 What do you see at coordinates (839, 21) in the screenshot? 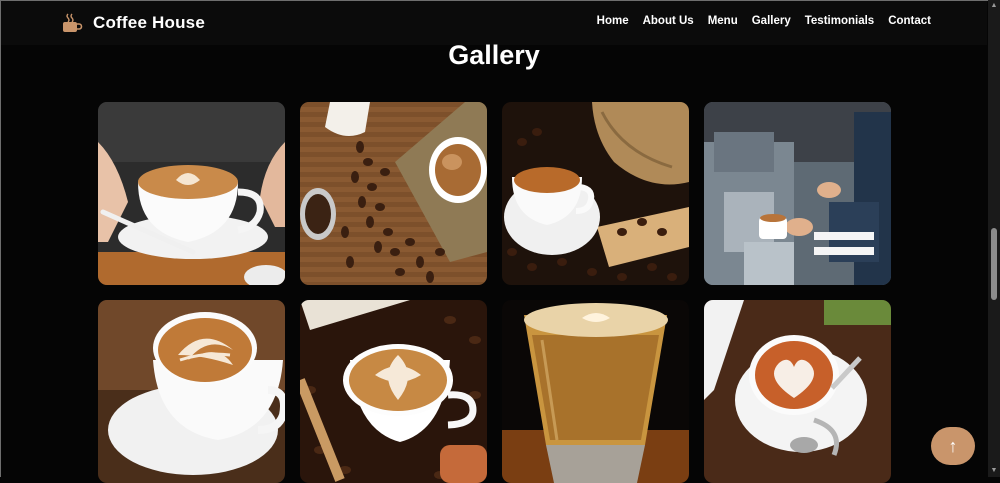
I see `nav-link-testimonials: Testimonials` at bounding box center [839, 21].